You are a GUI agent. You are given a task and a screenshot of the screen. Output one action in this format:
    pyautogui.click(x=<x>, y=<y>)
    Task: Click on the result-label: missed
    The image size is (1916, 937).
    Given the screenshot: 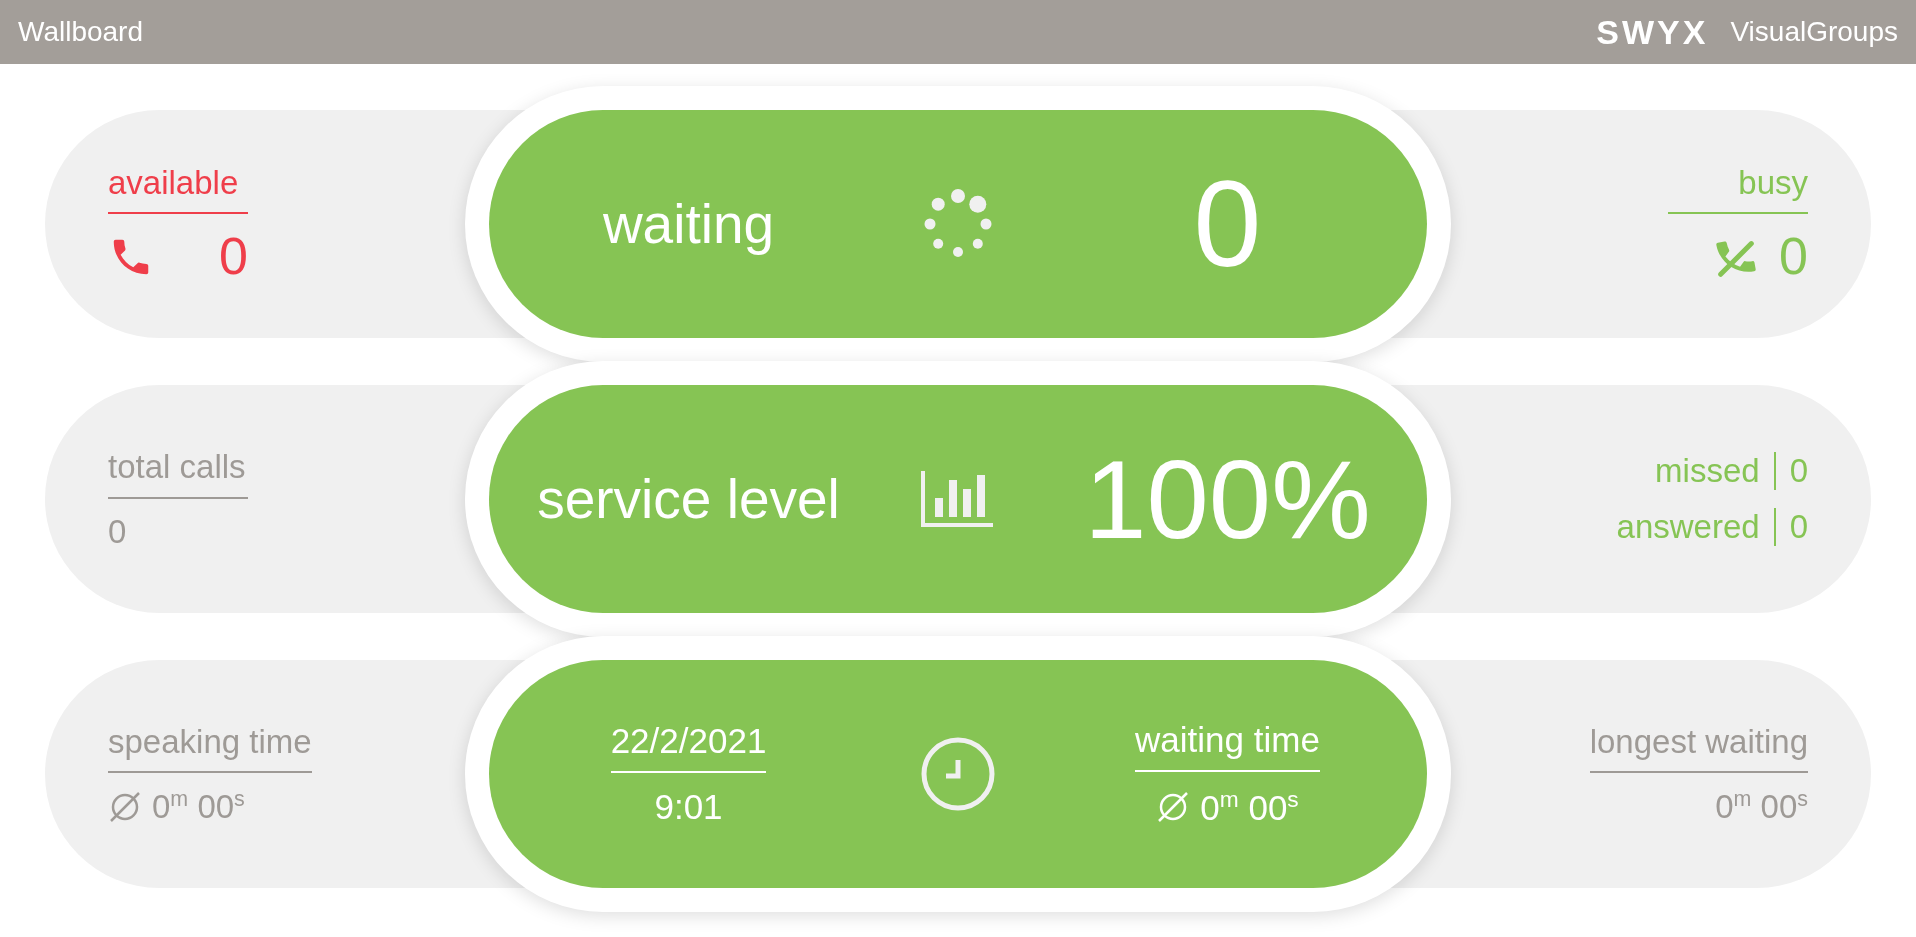 What is the action you would take?
    pyautogui.click(x=1707, y=471)
    